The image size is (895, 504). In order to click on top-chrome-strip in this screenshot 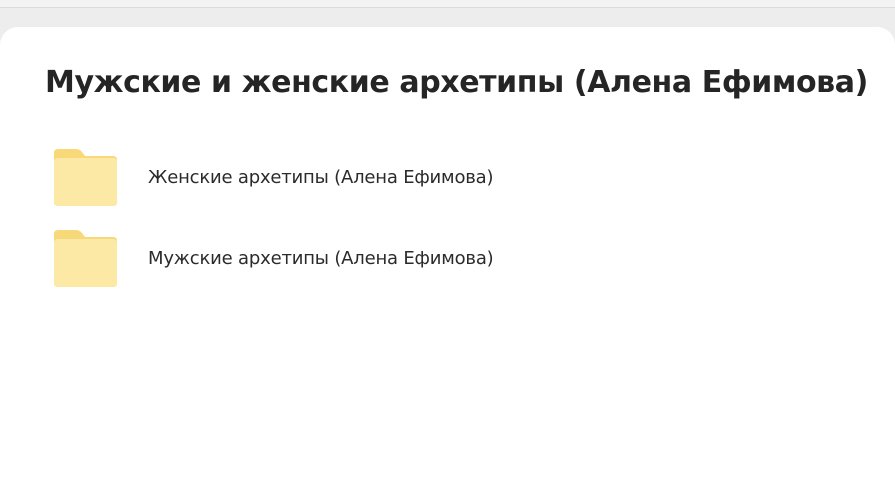, I will do `click(447, 4)`.